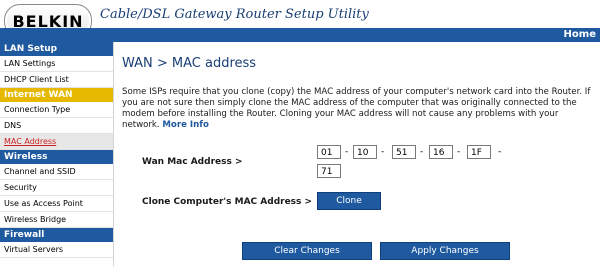 The height and width of the screenshot is (266, 600). Describe the element at coordinates (56, 157) in the screenshot. I see `sidebar-section-wireless: Wireless` at that location.